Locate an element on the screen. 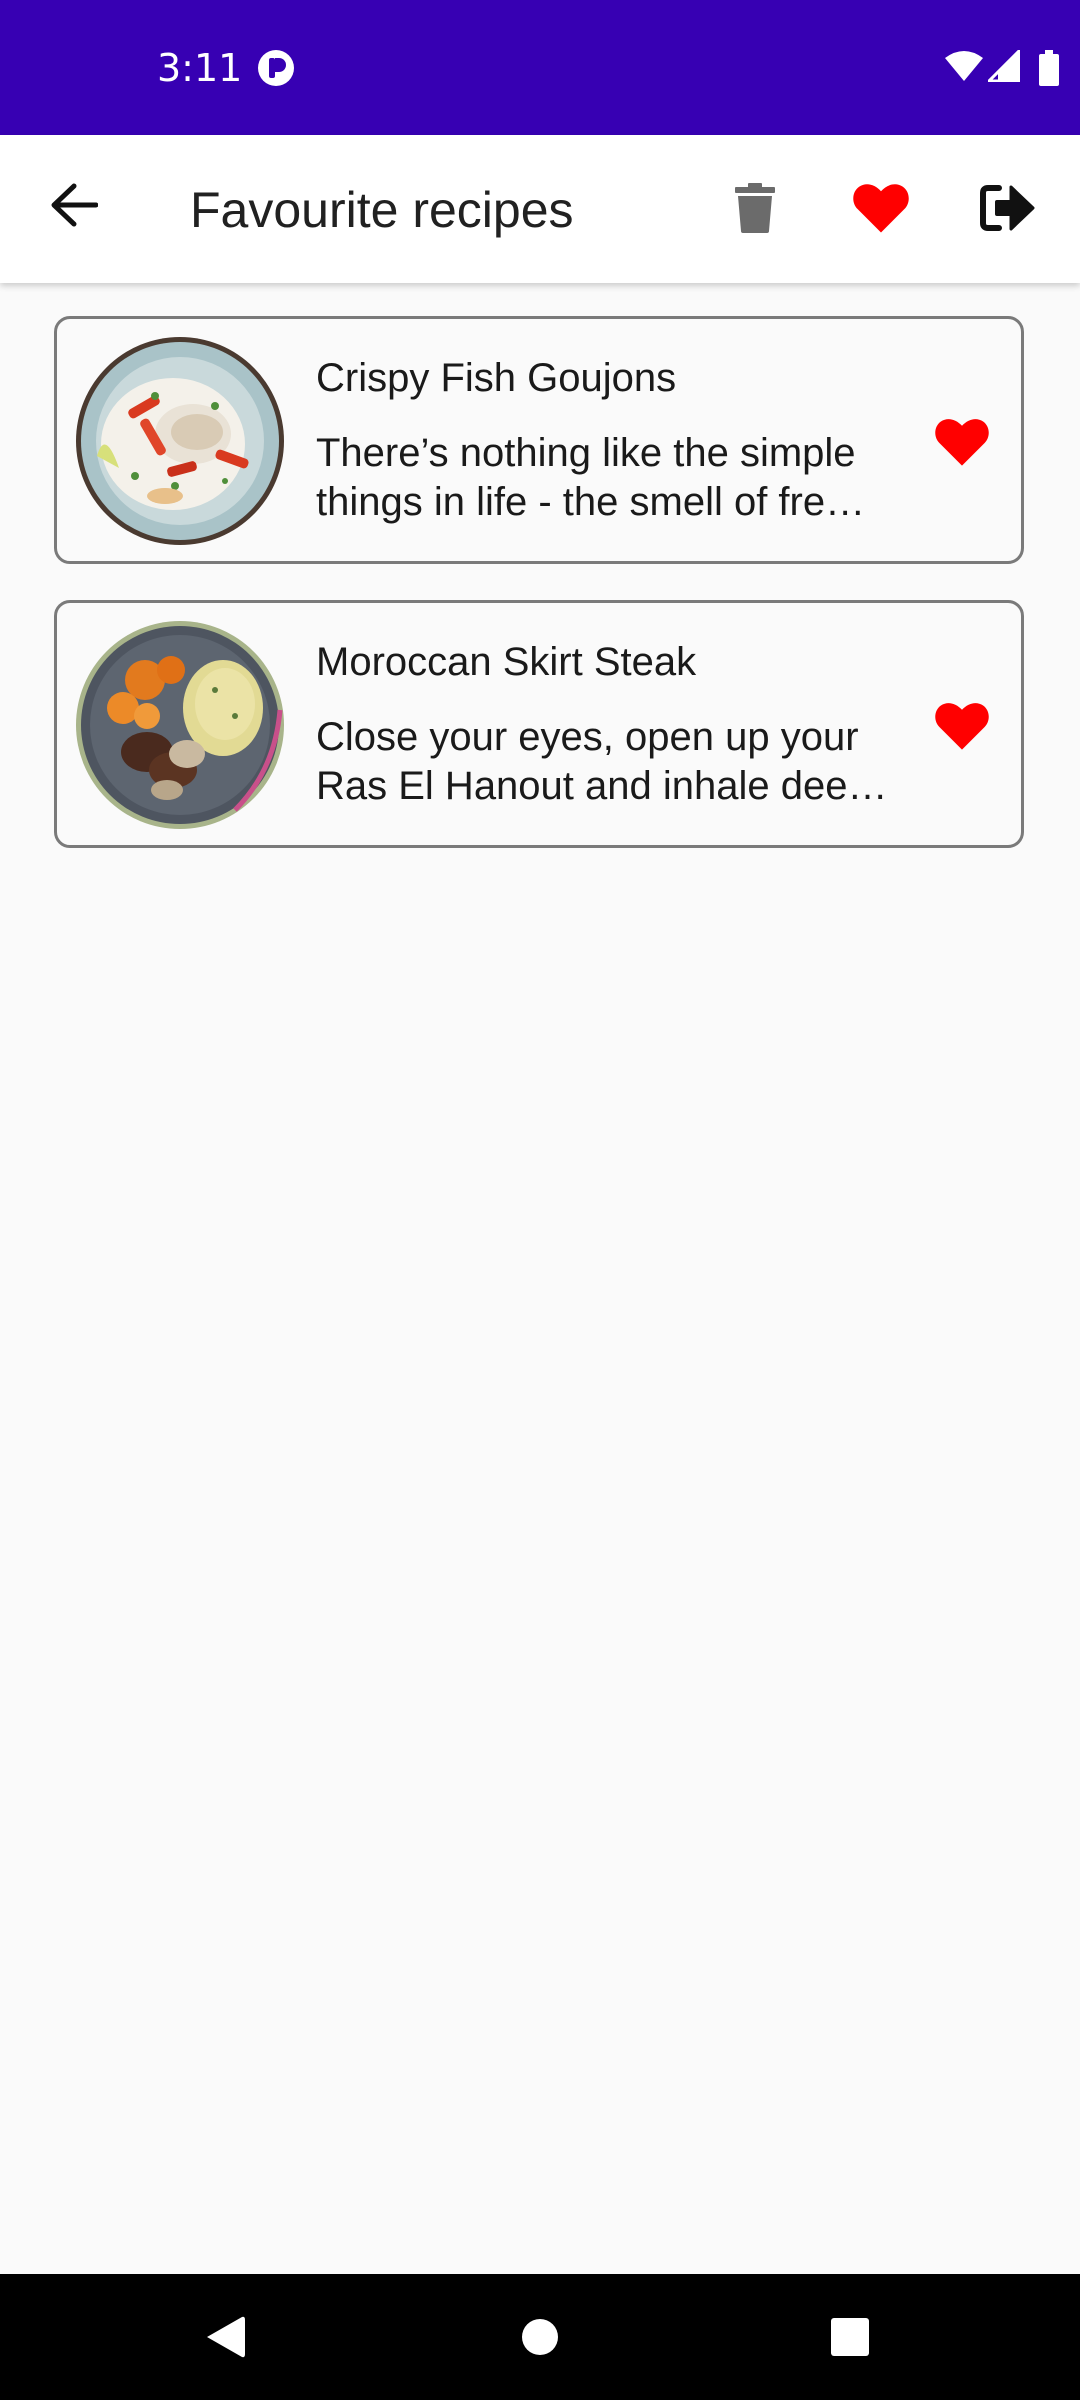 The image size is (1080, 2400). delete-all-button is located at coordinates (755, 208).